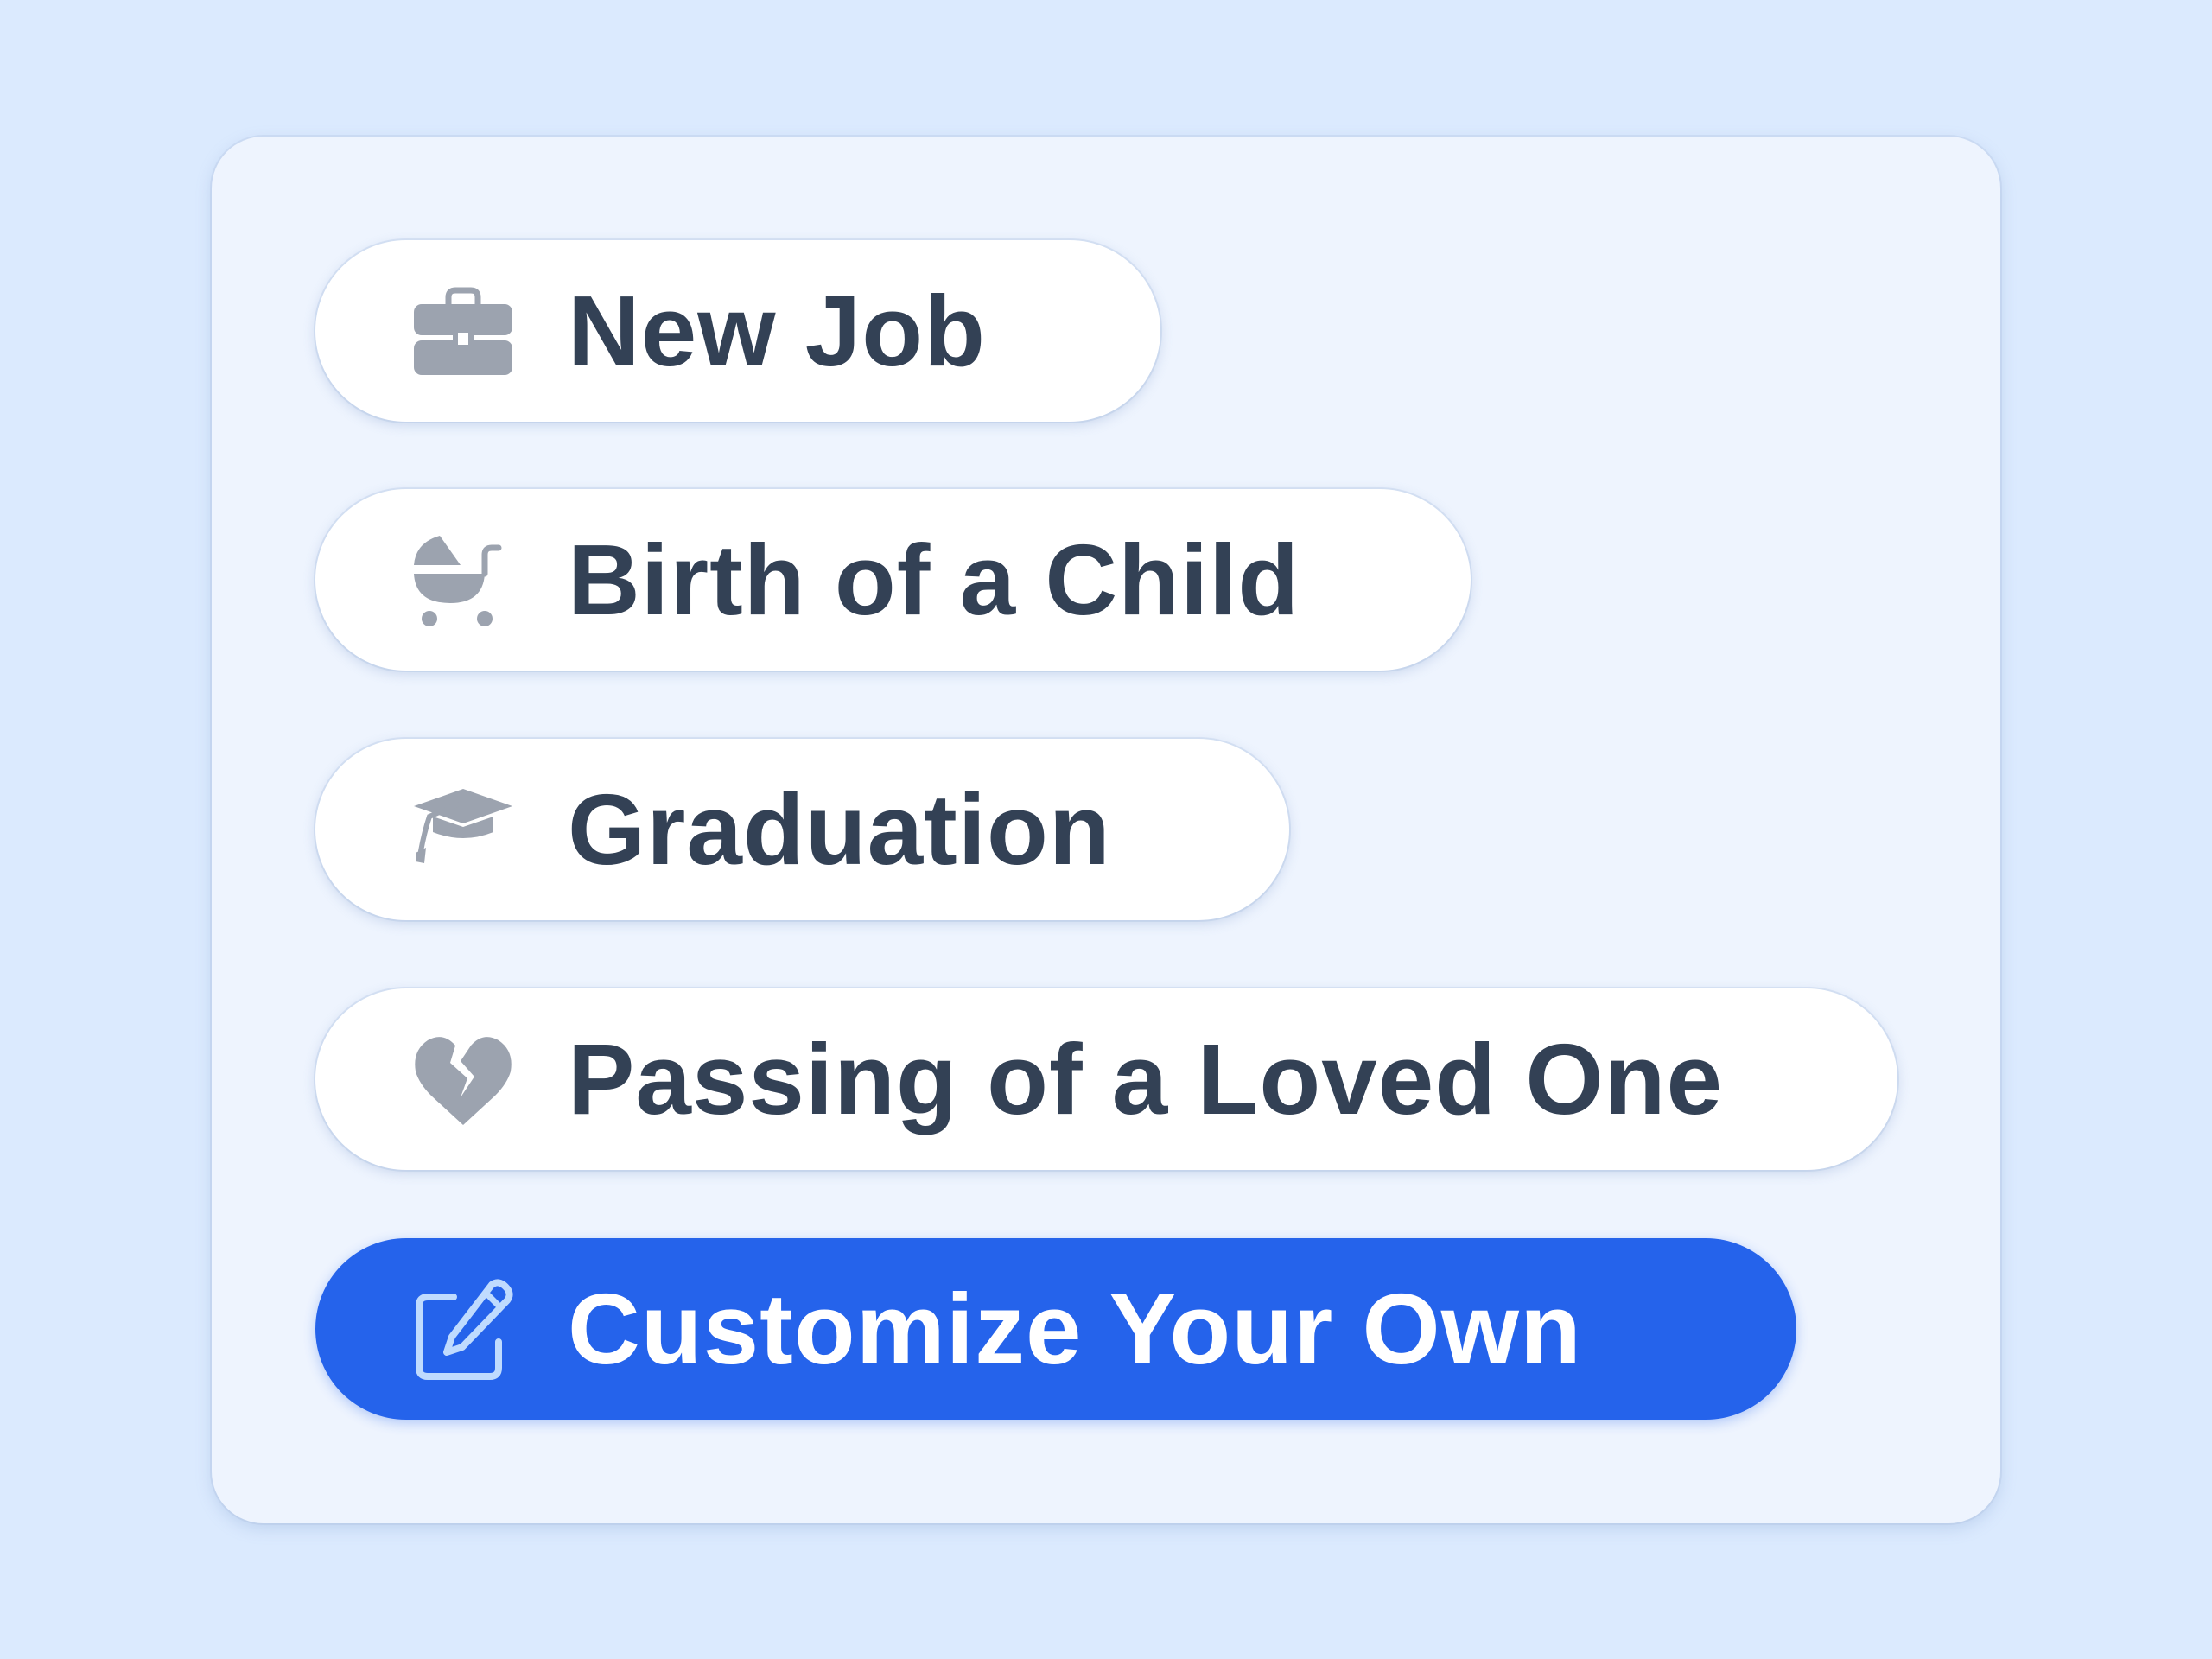 The height and width of the screenshot is (1659, 2212). I want to click on option-label: New Job, so click(777, 331).